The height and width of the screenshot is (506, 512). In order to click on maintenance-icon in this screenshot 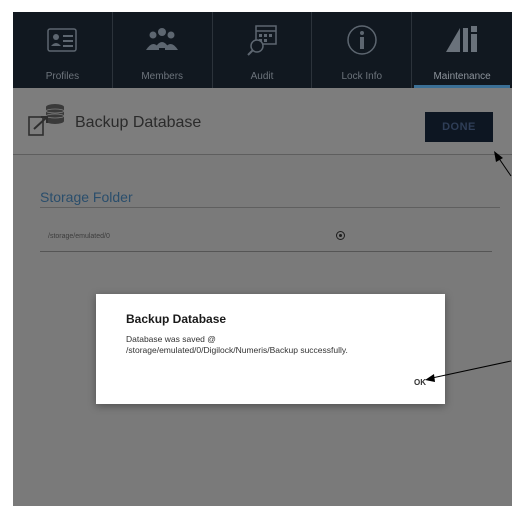, I will do `click(462, 39)`.